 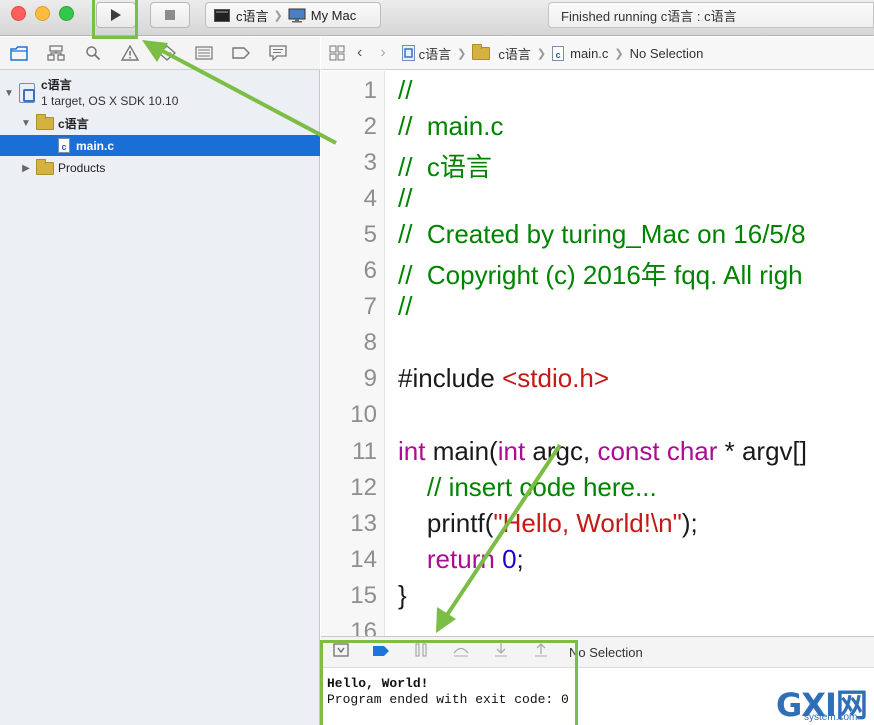 I want to click on stop-icon, so click(x=170, y=15).